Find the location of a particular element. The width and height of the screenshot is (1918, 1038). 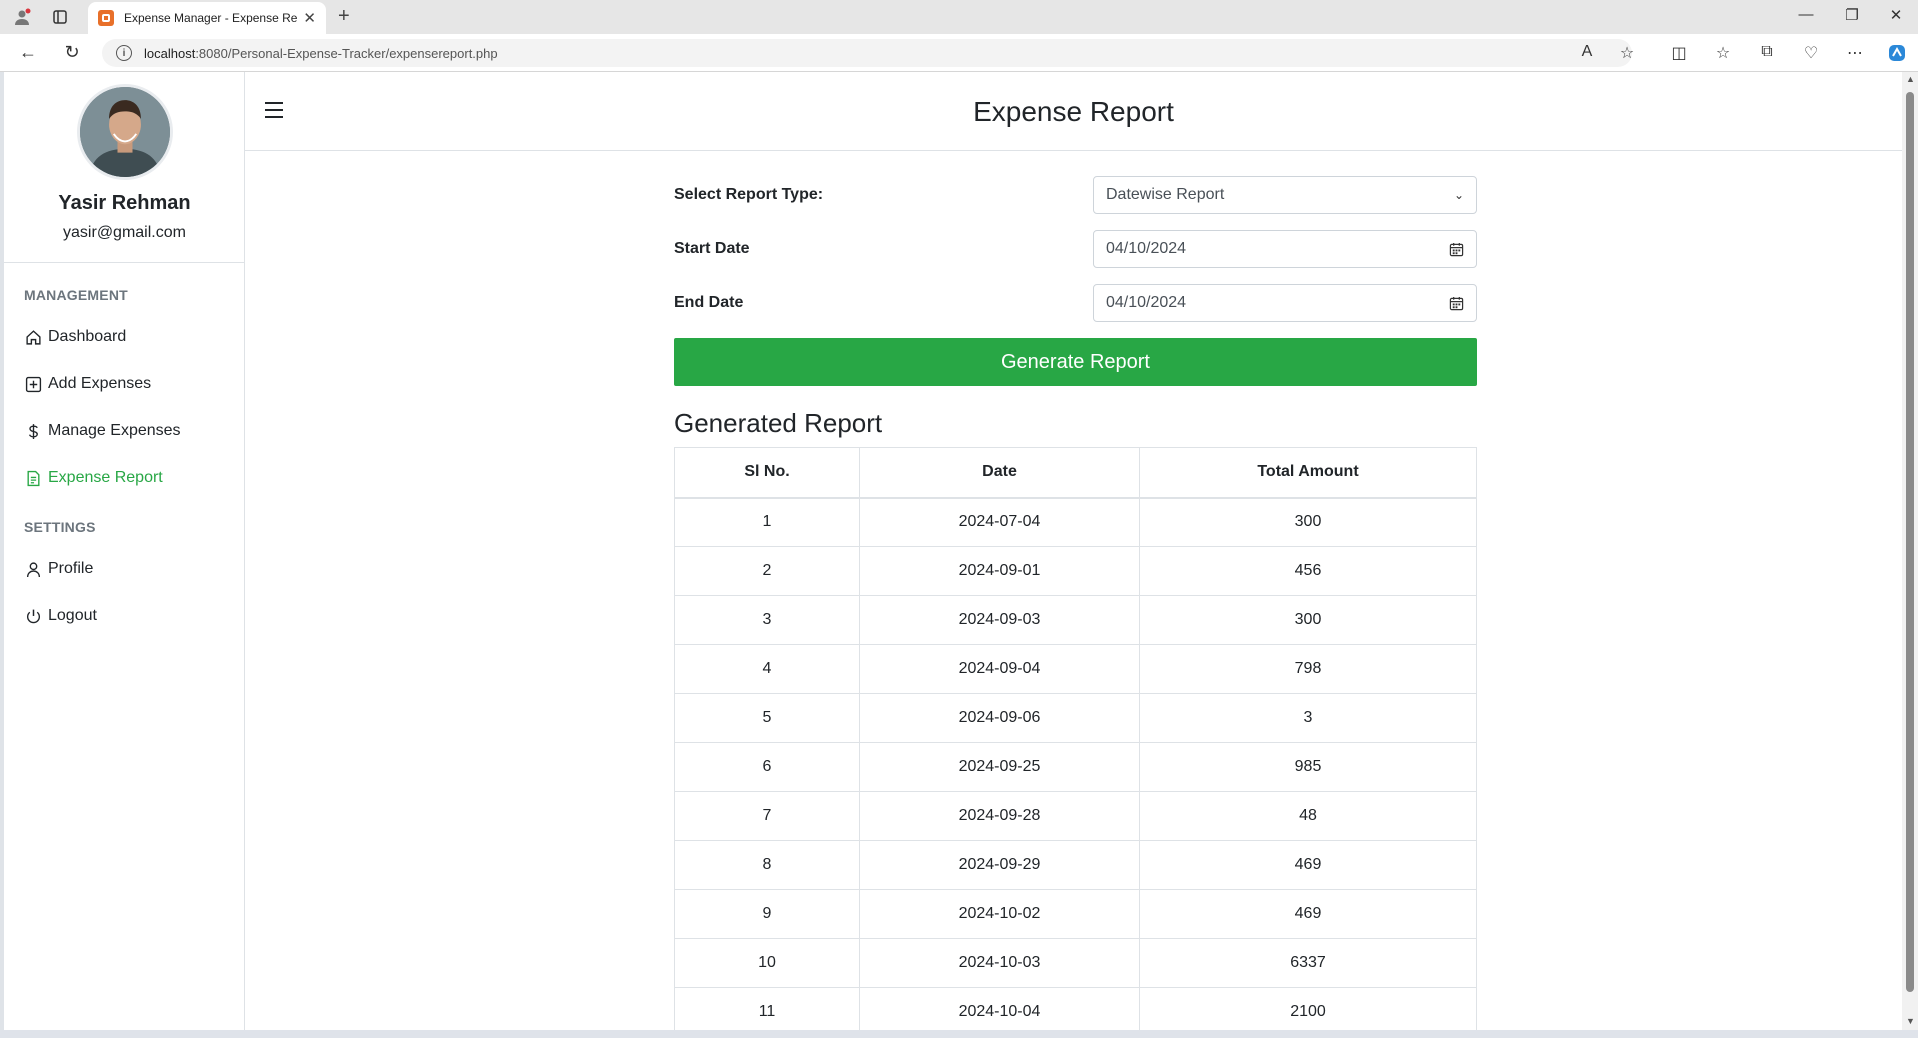

report-type-value: Datewise Report is located at coordinates (1165, 194).